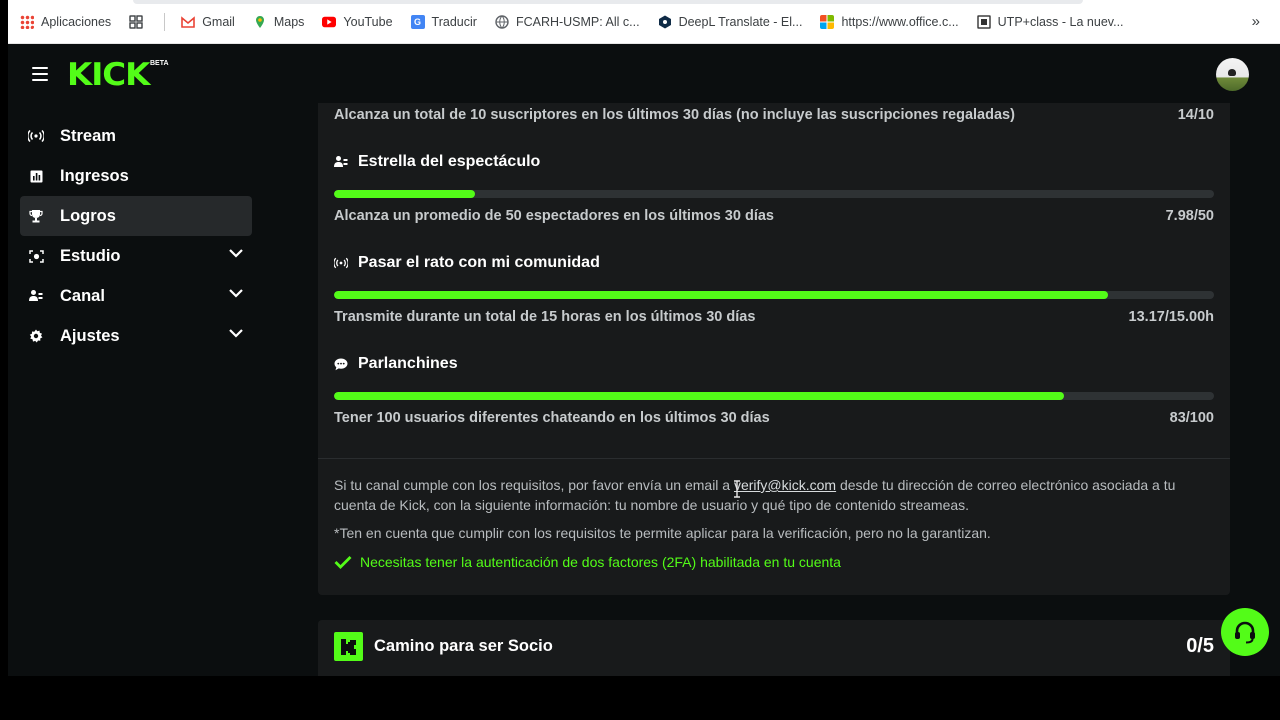 This screenshot has height=720, width=1280. What do you see at coordinates (36, 256) in the screenshot?
I see `camera-icon` at bounding box center [36, 256].